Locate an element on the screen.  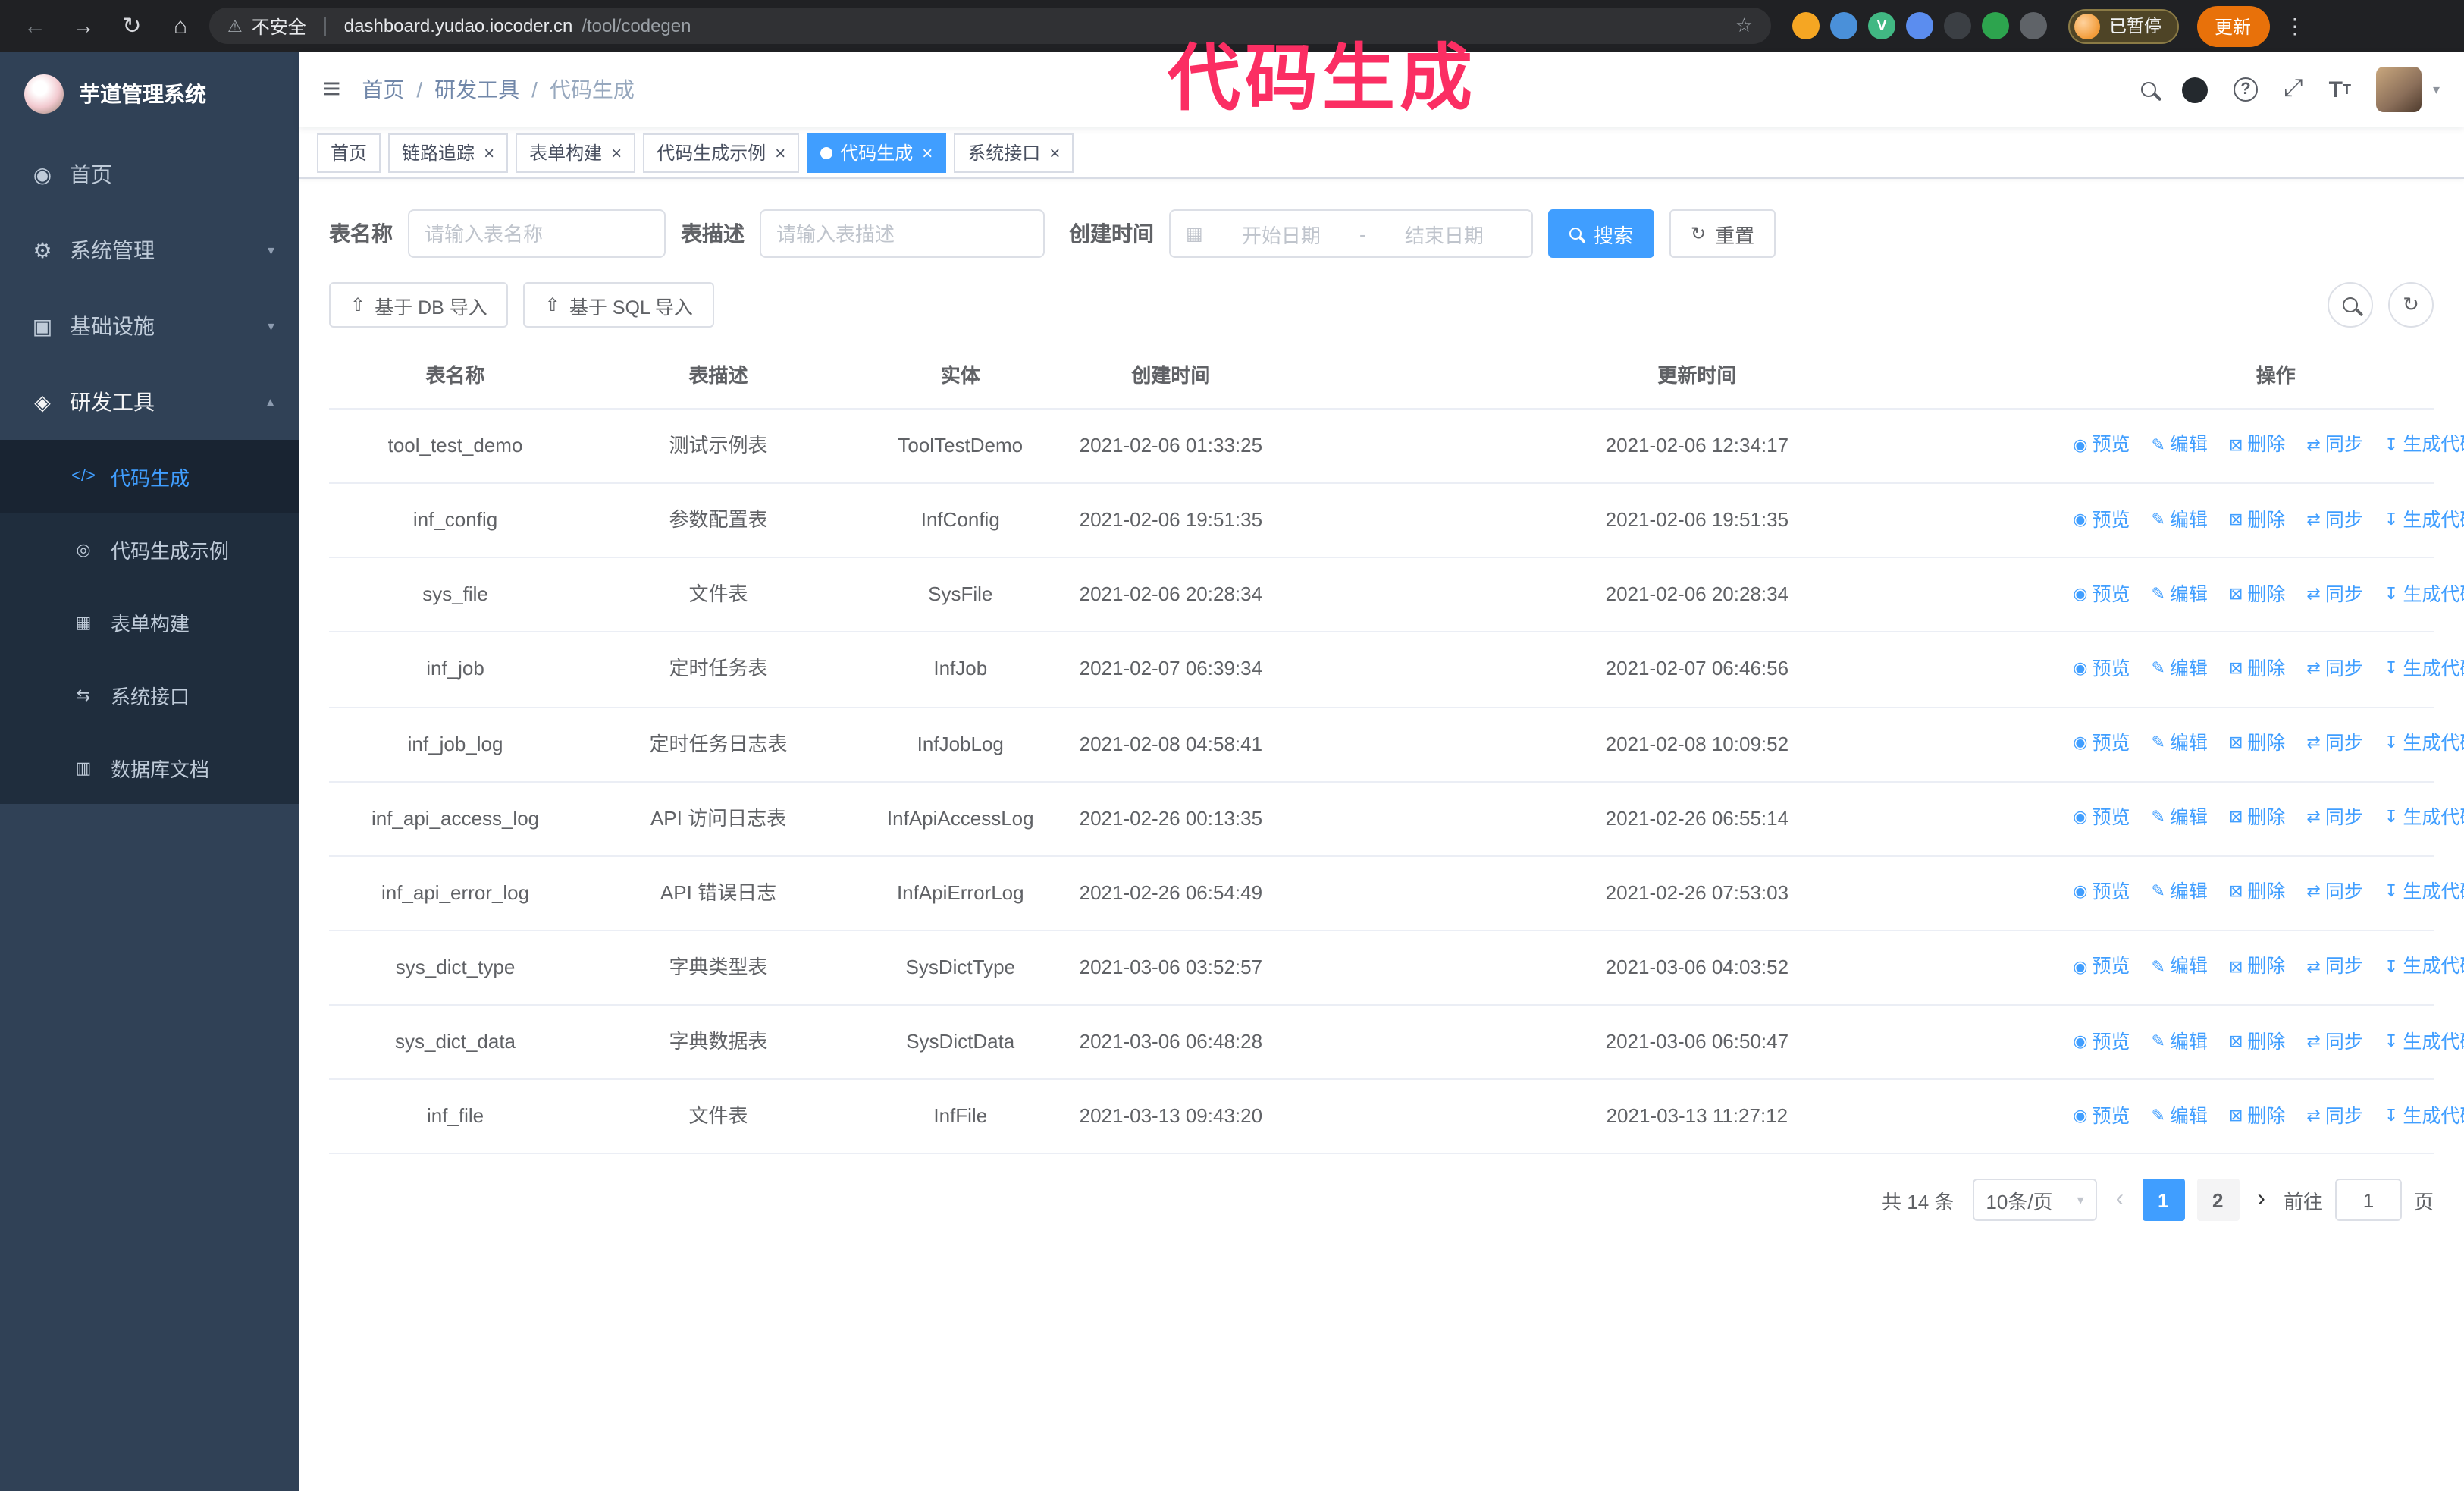
logo: 芋道管理系统 is located at coordinates (150, 94).